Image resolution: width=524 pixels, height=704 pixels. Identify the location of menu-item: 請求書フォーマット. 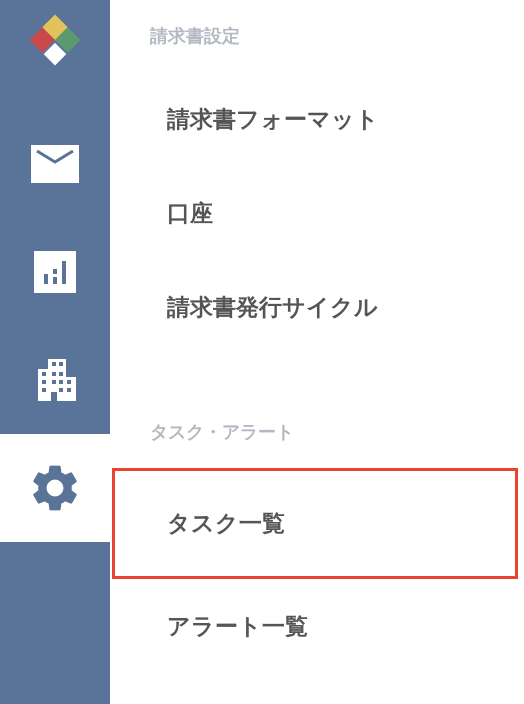
(314, 119).